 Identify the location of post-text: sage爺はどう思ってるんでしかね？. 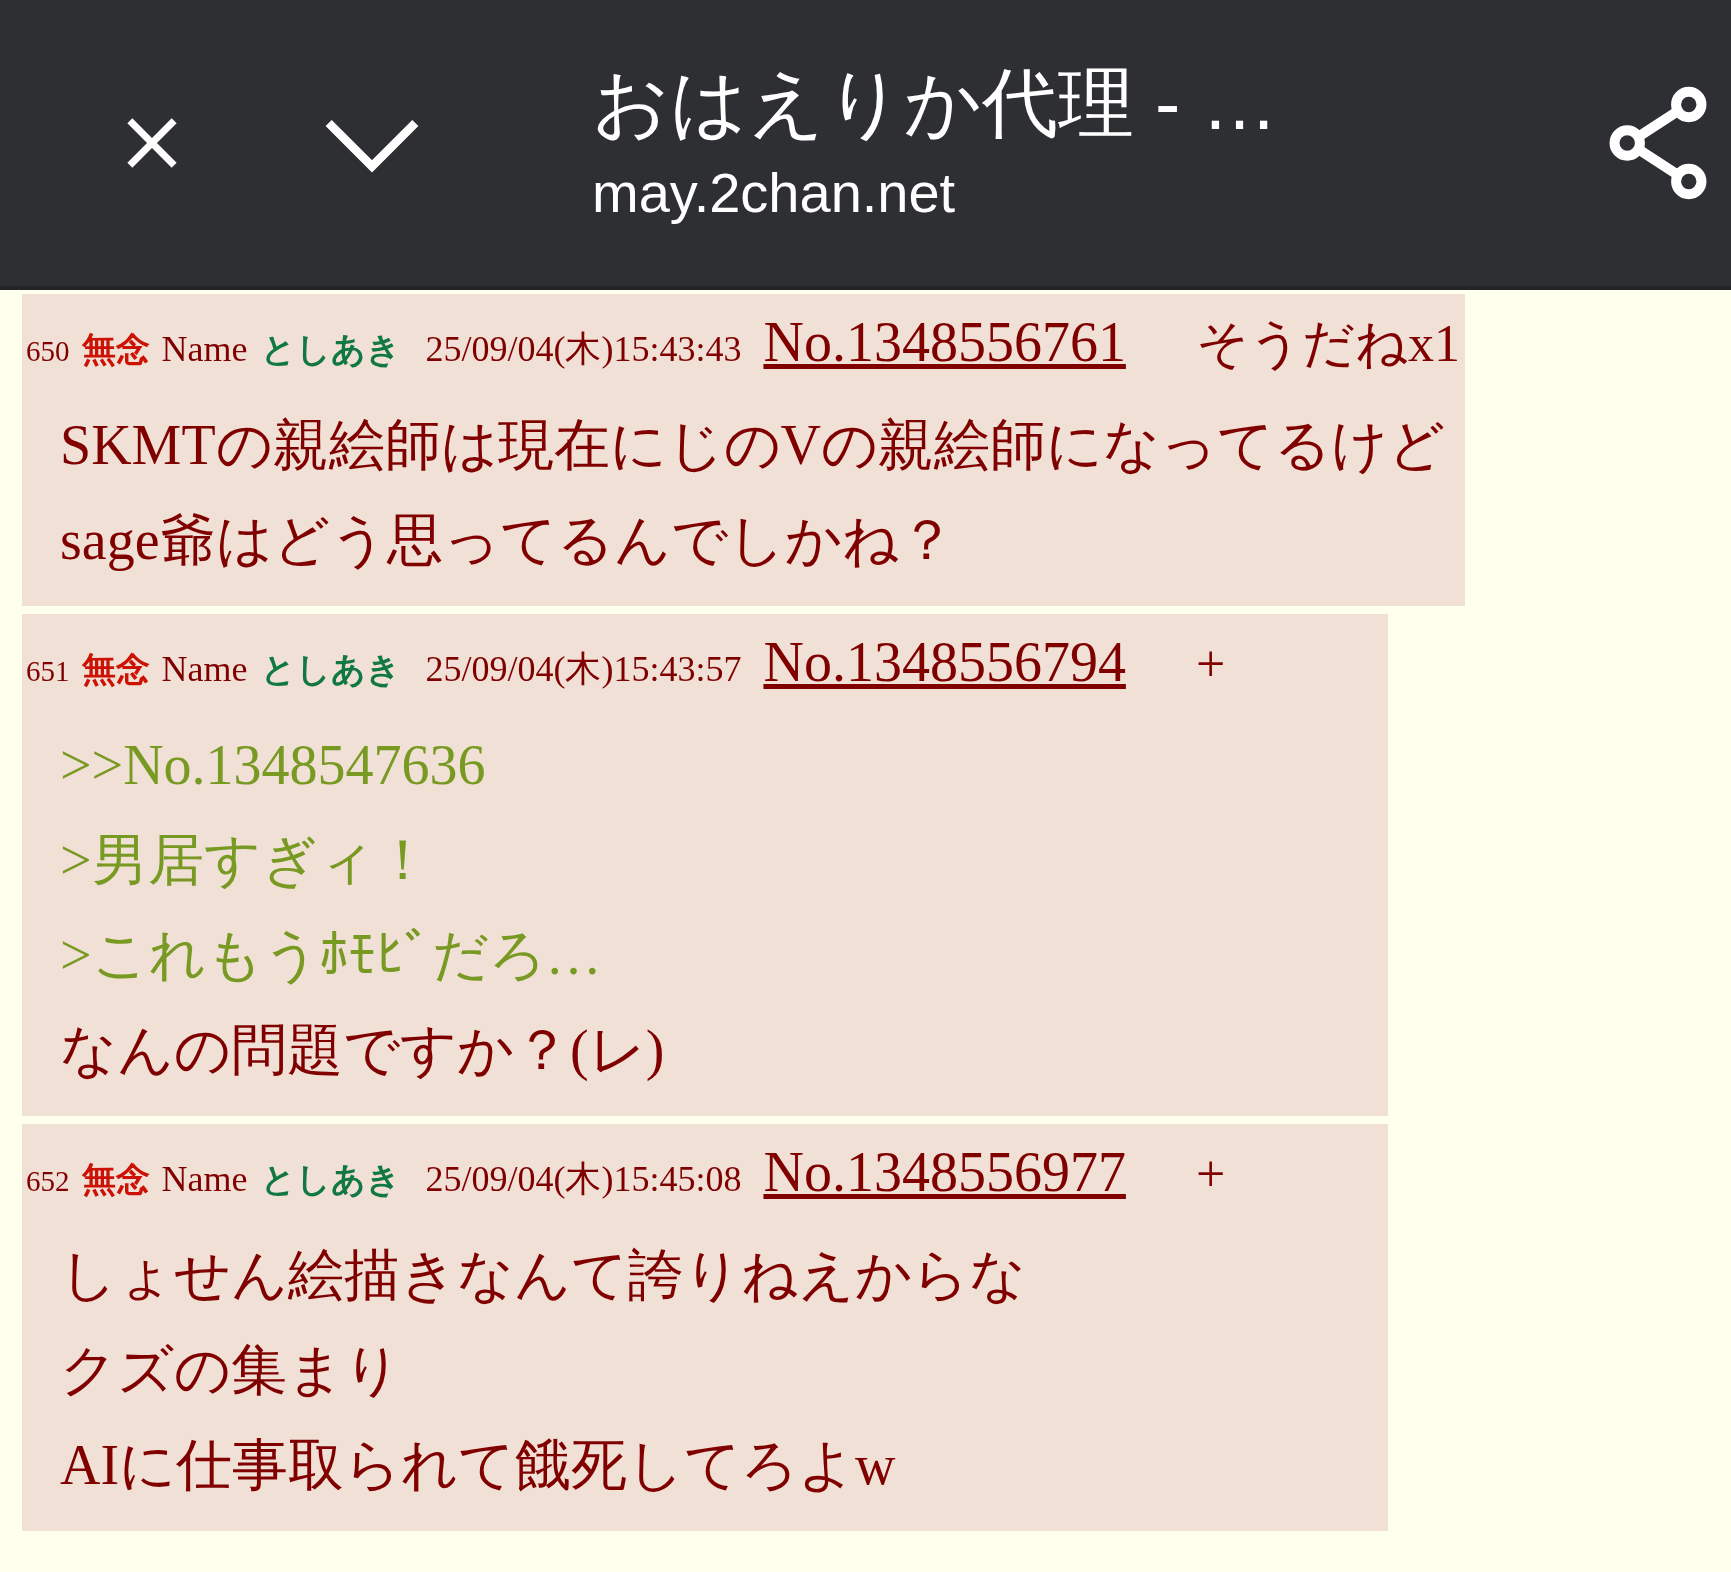
(508, 540).